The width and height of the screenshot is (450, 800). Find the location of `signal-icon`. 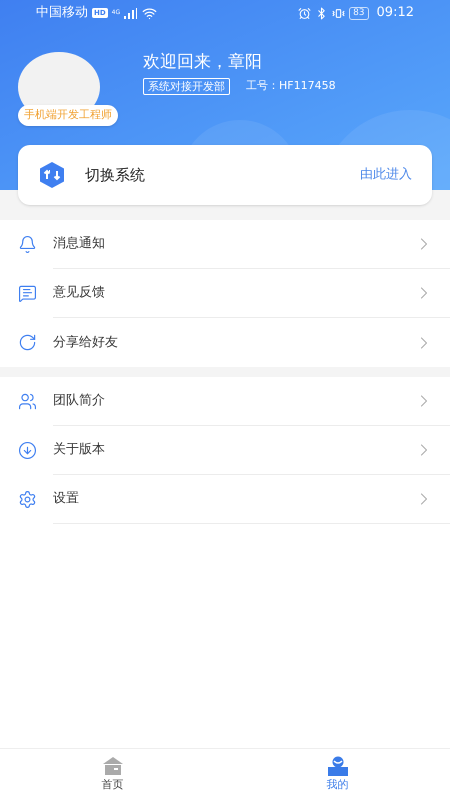

signal-icon is located at coordinates (131, 13).